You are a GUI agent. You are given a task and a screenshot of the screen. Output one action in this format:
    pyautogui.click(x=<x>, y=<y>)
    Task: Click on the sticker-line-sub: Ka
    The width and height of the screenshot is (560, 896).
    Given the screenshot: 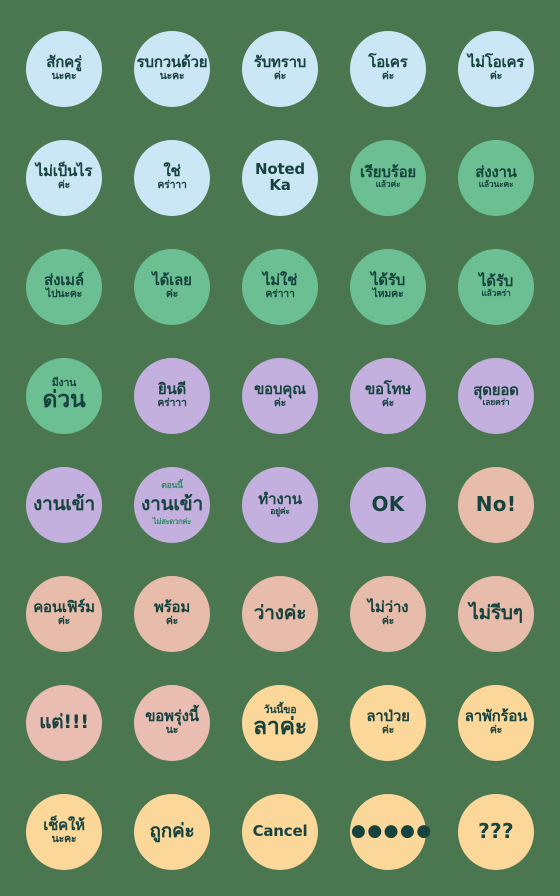 What is the action you would take?
    pyautogui.click(x=280, y=184)
    